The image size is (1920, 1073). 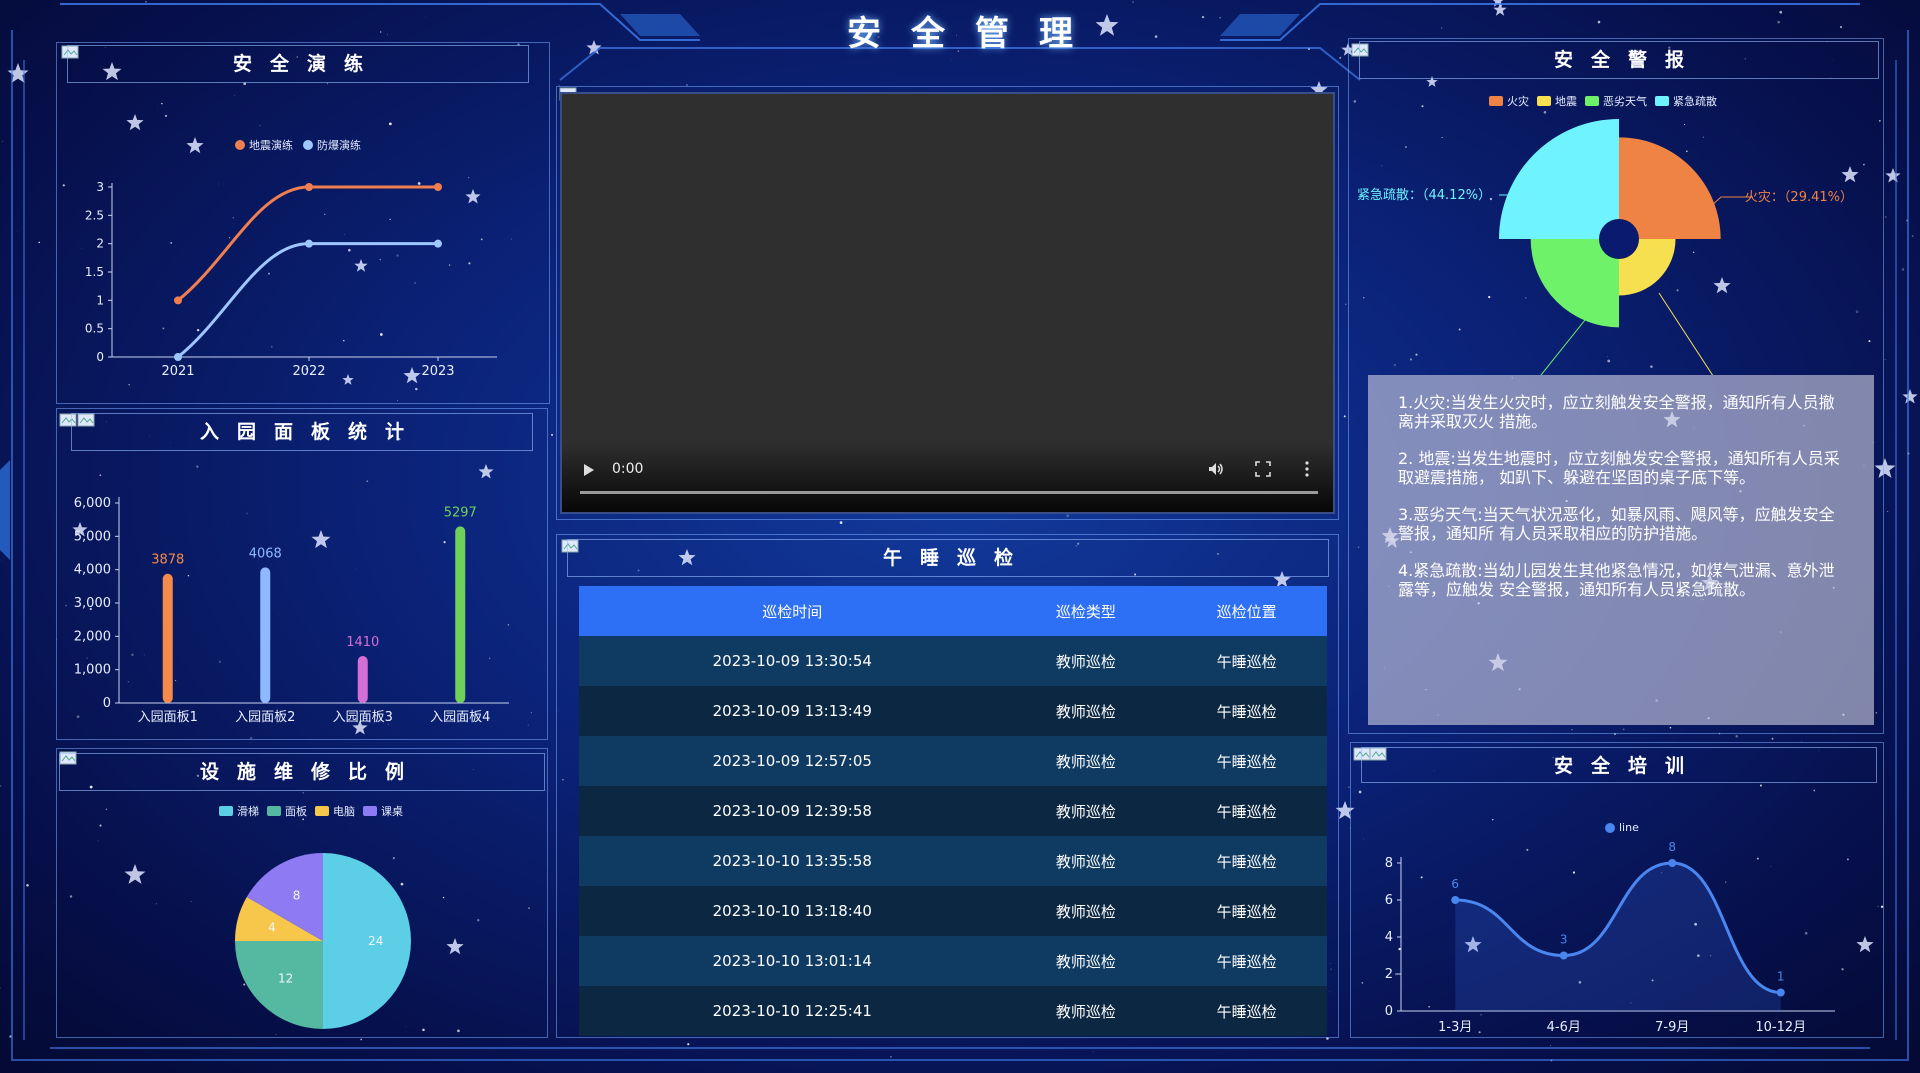 I want to click on slice-value-label: 8, so click(x=297, y=895).